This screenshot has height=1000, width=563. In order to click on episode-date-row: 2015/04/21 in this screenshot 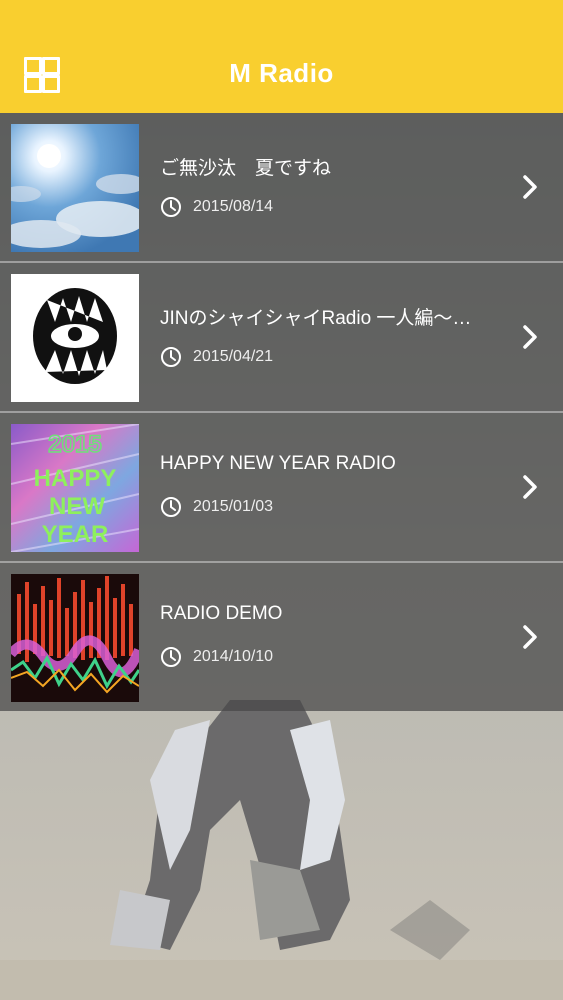, I will do `click(216, 357)`.